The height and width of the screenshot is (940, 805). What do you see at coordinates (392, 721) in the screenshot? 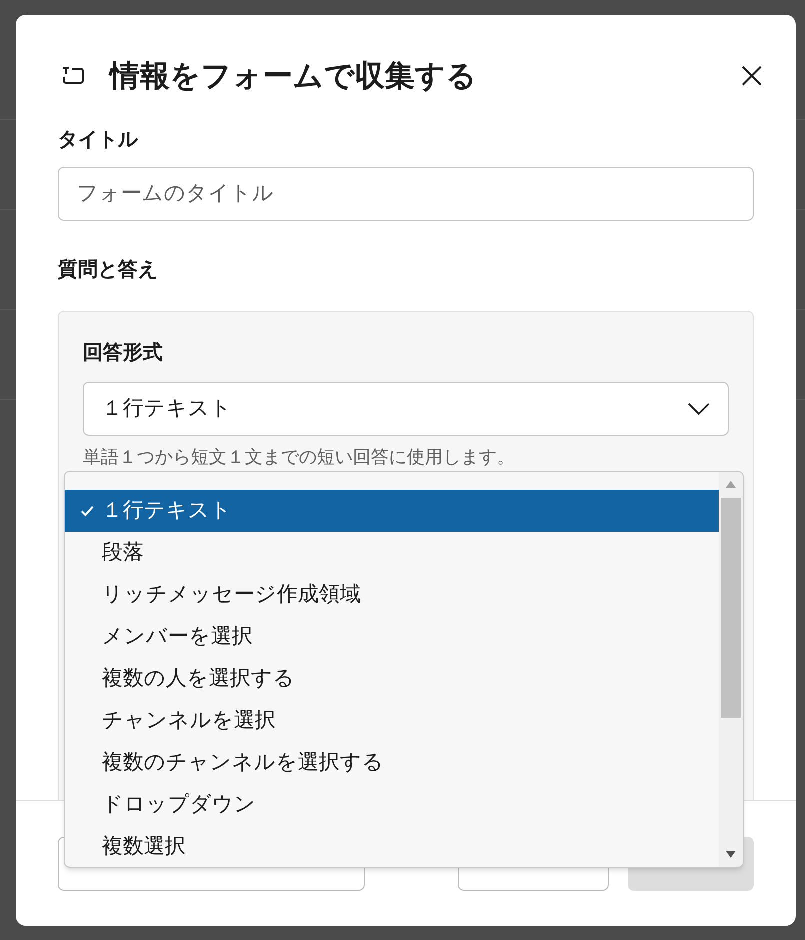
I see `dropdown-option: チャンネルを選択` at bounding box center [392, 721].